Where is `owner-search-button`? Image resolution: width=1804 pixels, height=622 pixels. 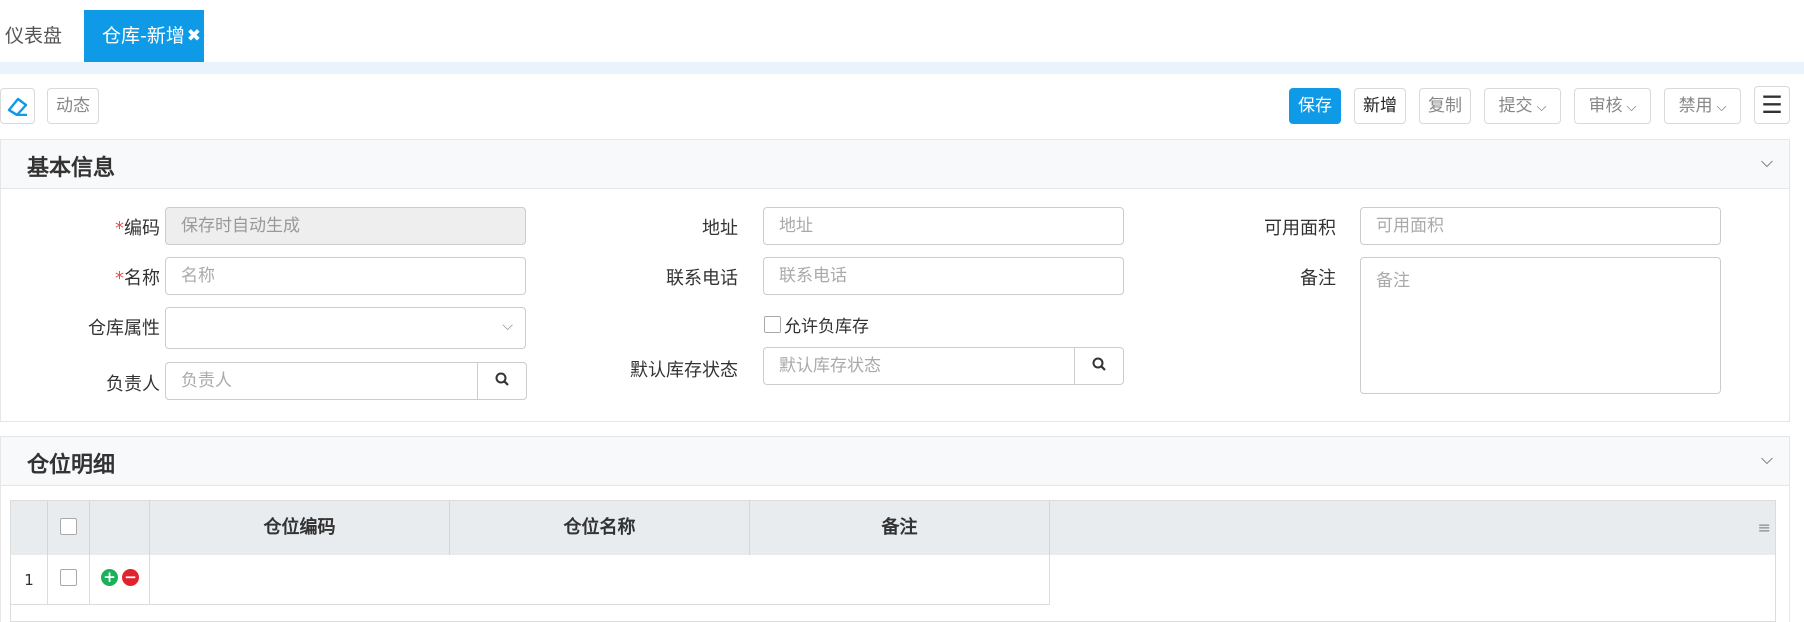
owner-search-button is located at coordinates (502, 381).